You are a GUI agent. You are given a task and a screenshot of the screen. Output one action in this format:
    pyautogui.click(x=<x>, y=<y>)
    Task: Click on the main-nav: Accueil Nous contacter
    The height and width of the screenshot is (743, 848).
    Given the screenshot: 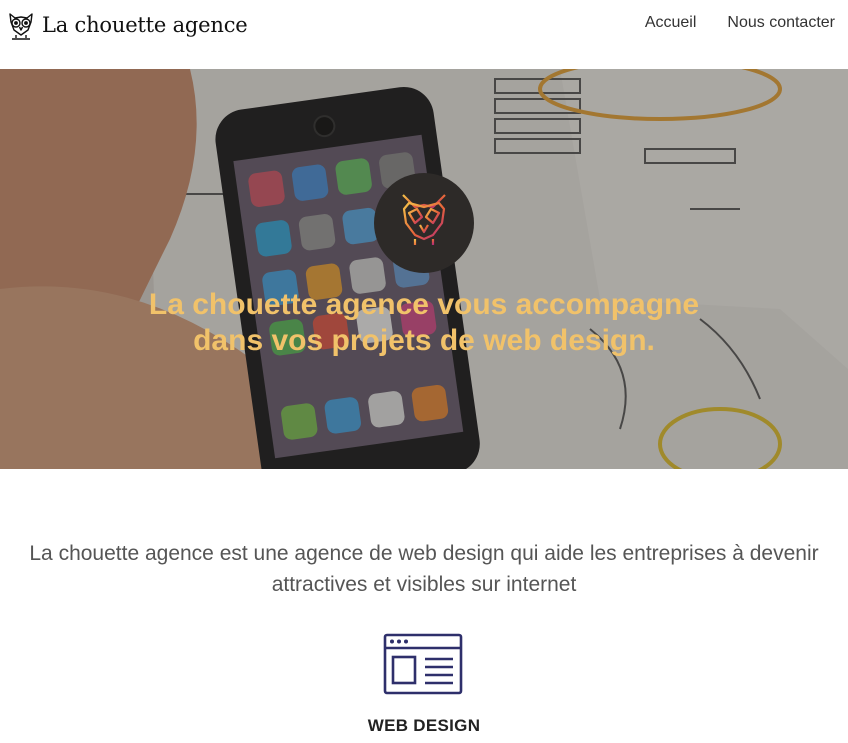 What is the action you would take?
    pyautogui.click(x=740, y=23)
    